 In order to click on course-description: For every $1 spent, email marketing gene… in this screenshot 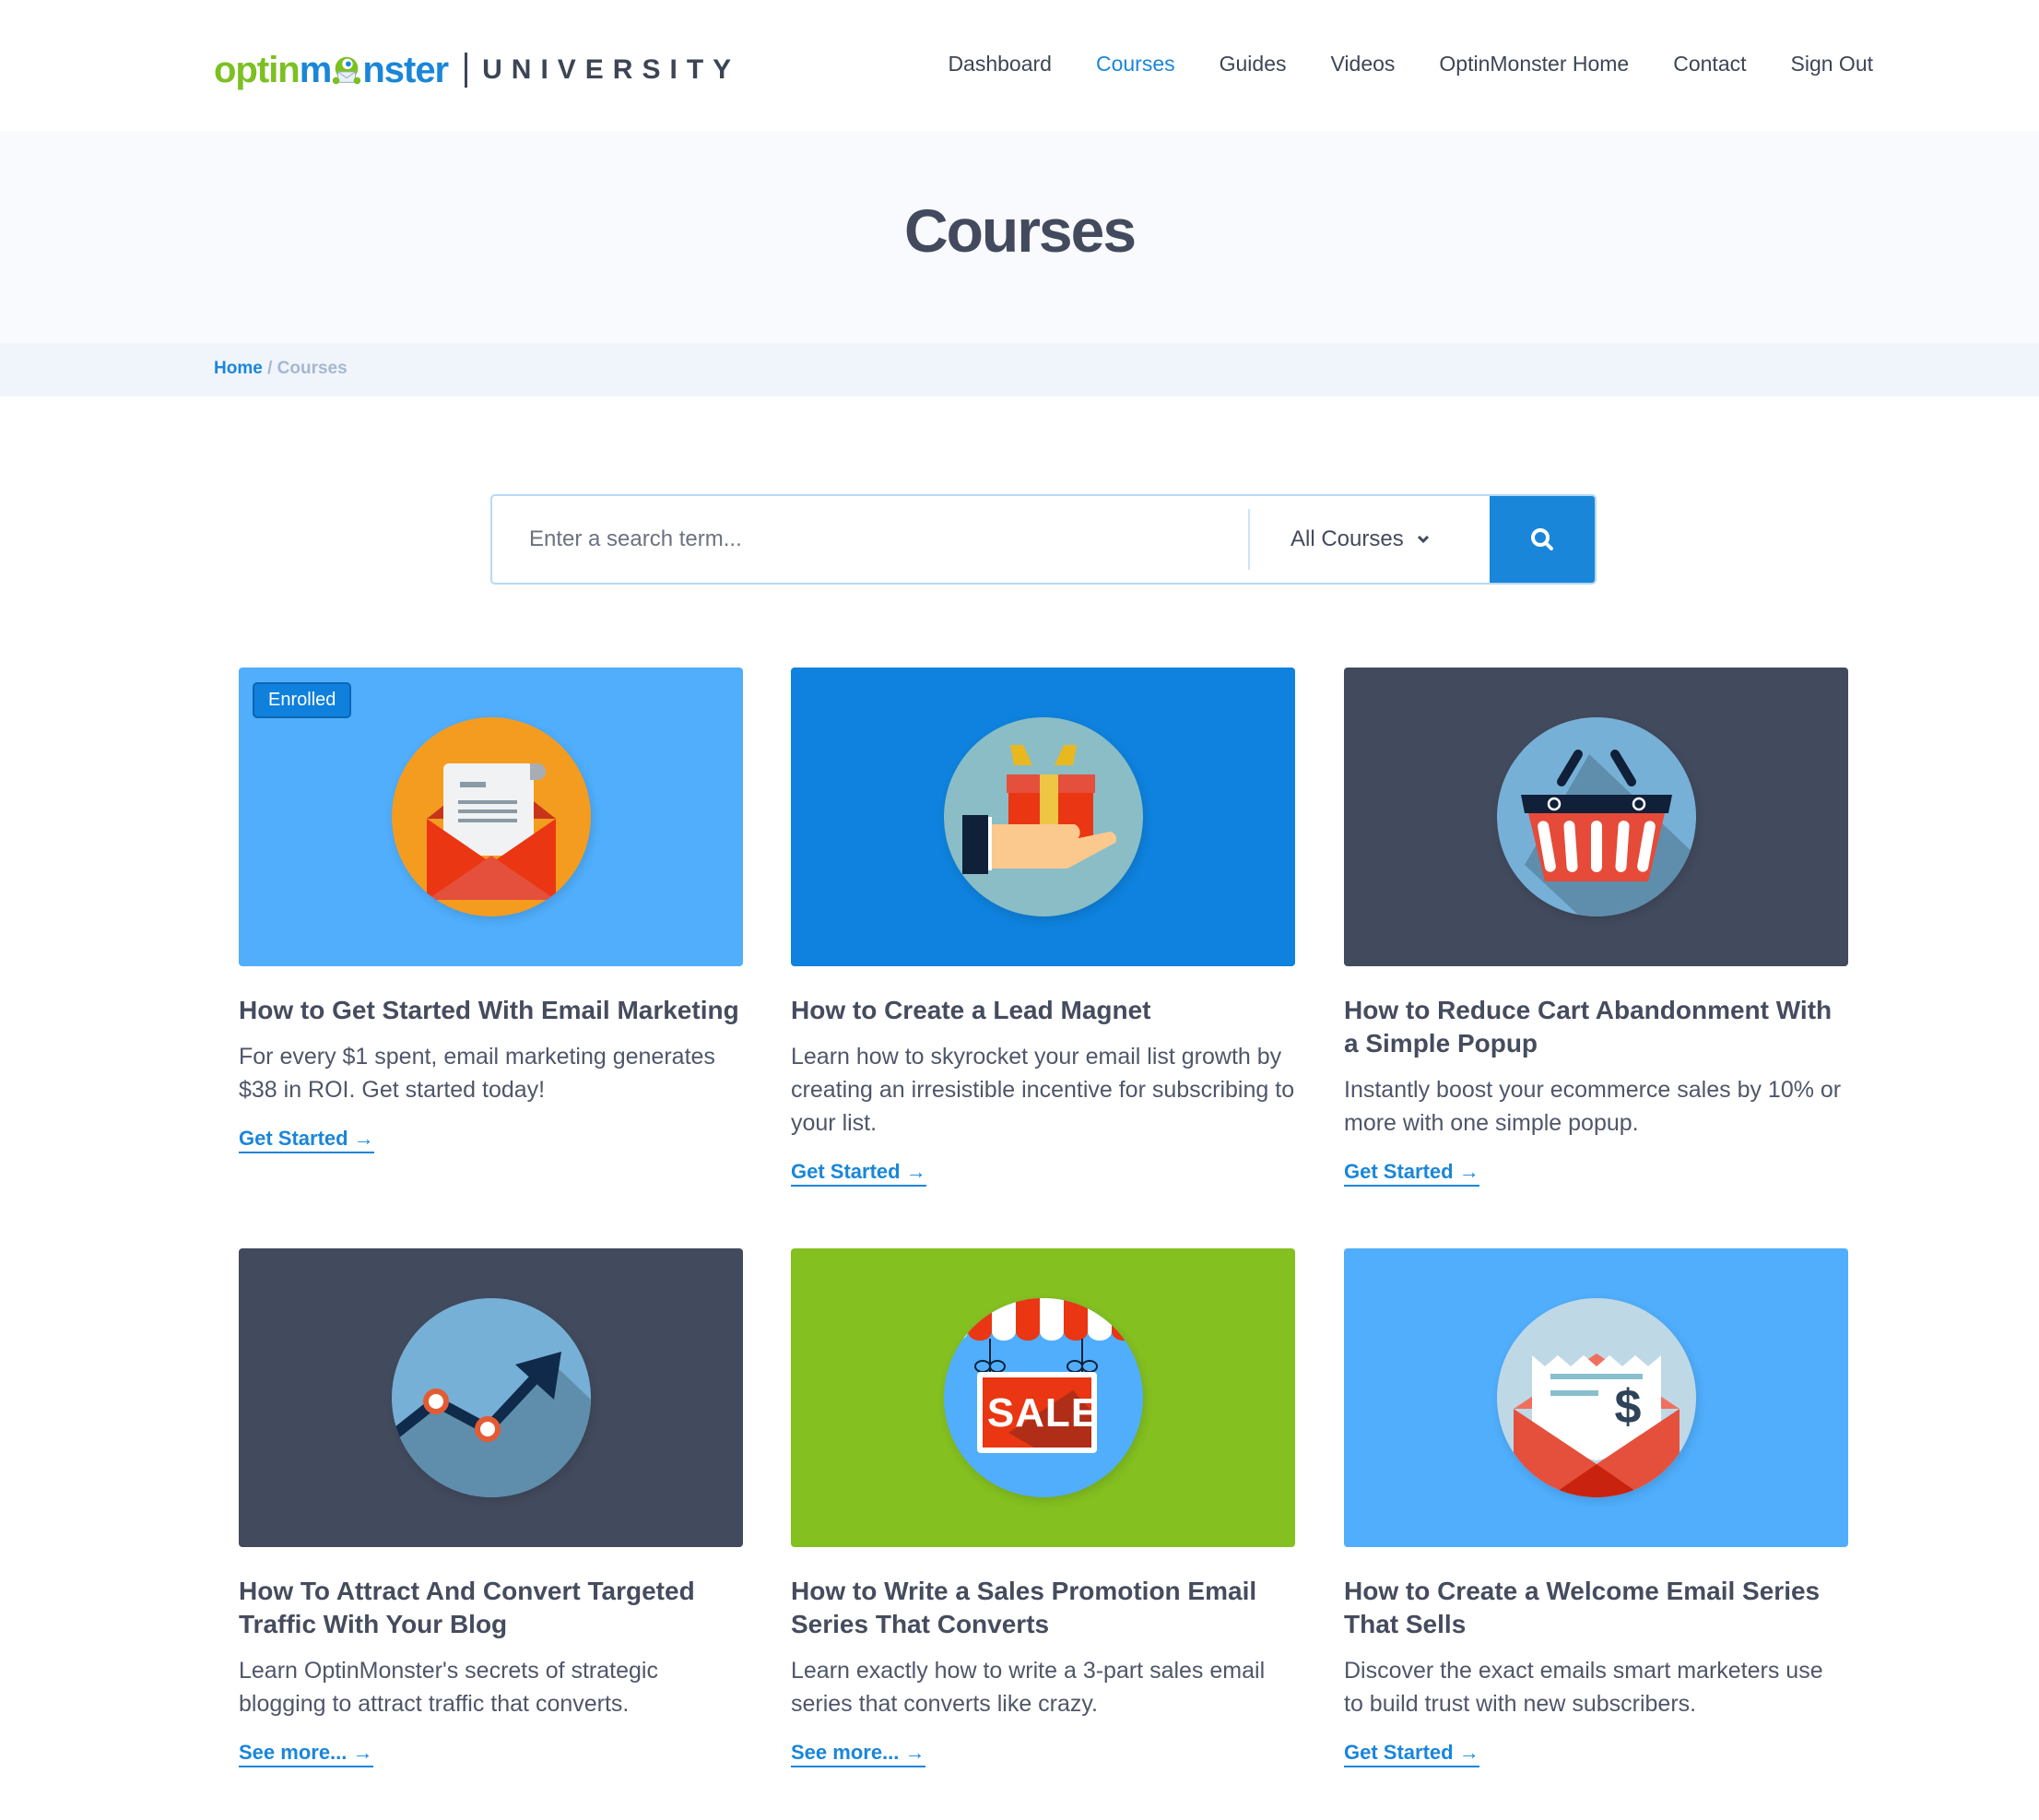, I will do `click(477, 1073)`.